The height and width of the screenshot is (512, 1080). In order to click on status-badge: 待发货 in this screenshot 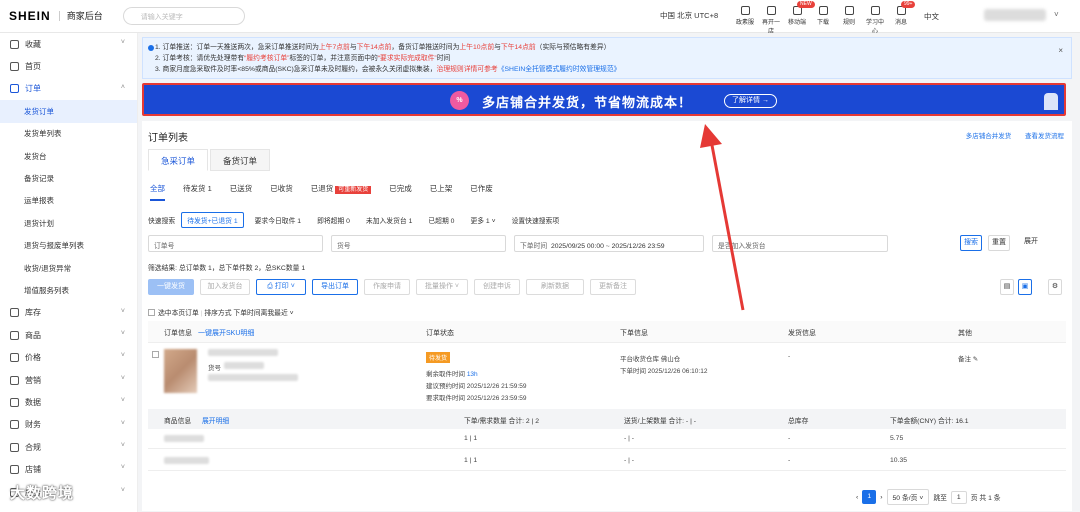, I will do `click(438, 357)`.